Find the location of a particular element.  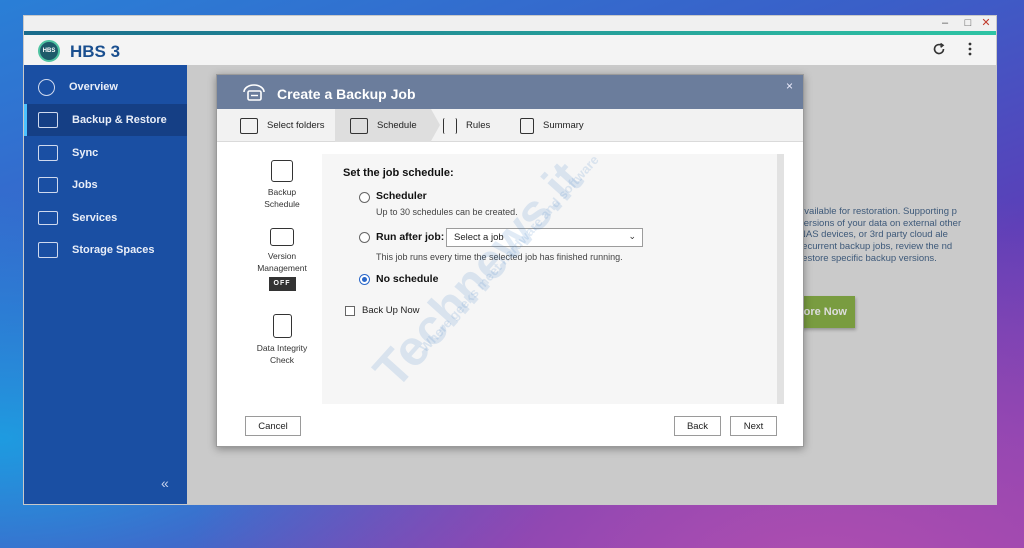

sync-icon is located at coordinates (48, 153).